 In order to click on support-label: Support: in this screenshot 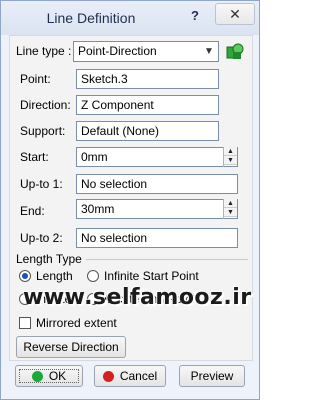, I will do `click(43, 131)`.